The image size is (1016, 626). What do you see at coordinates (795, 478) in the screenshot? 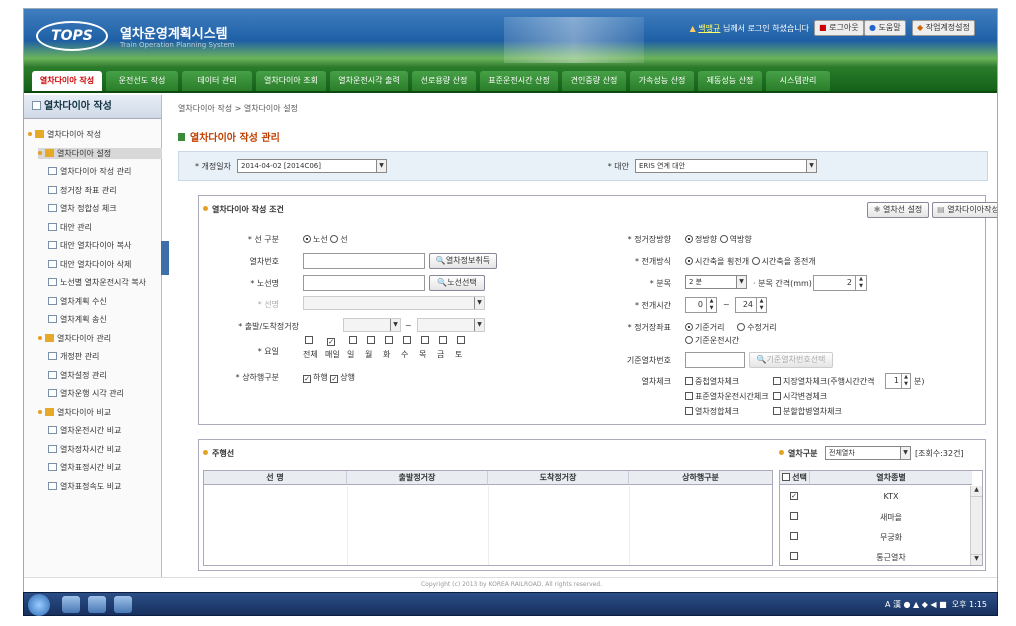
I see `class-col-select: 선택` at bounding box center [795, 478].